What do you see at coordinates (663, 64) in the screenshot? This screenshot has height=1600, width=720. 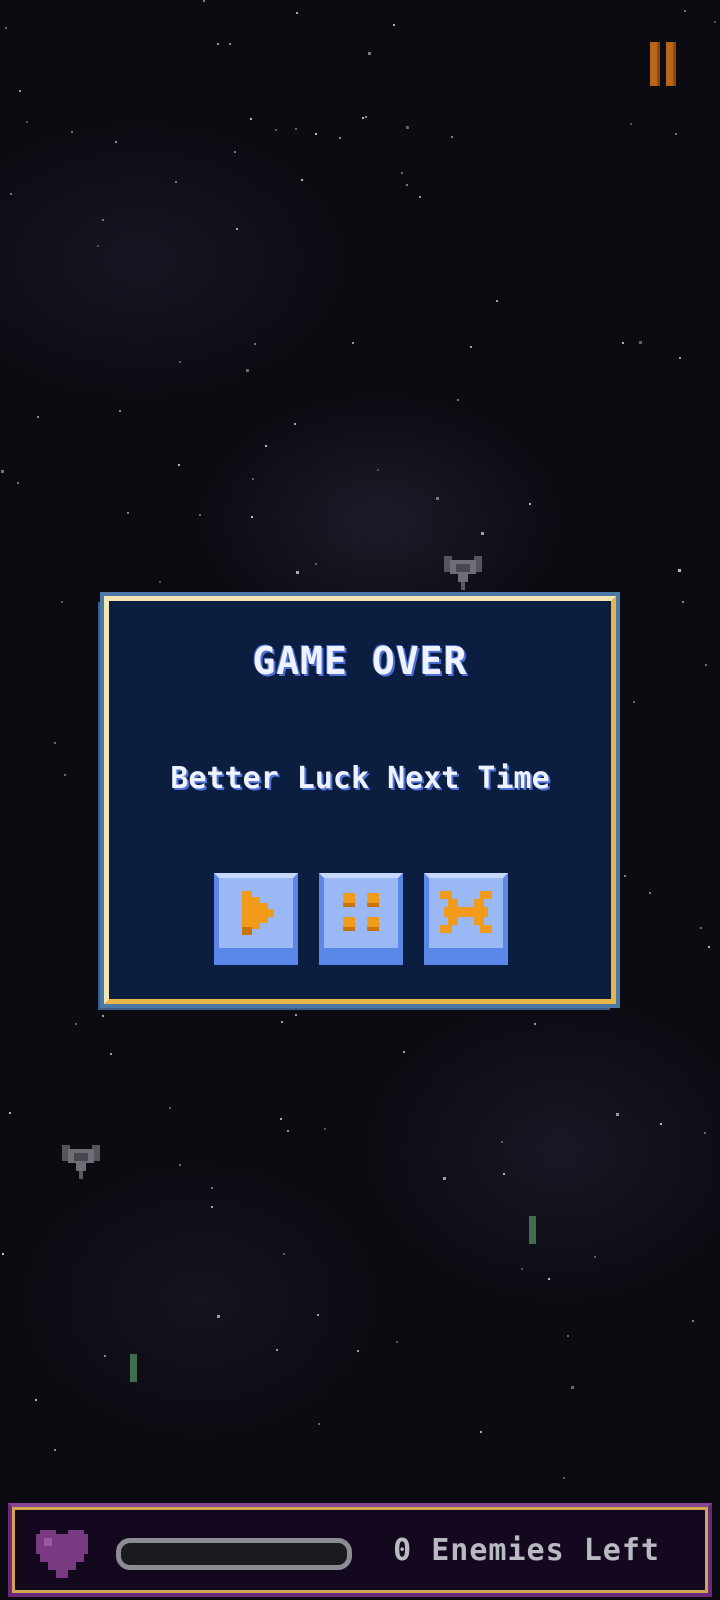 I see `pause-button` at bounding box center [663, 64].